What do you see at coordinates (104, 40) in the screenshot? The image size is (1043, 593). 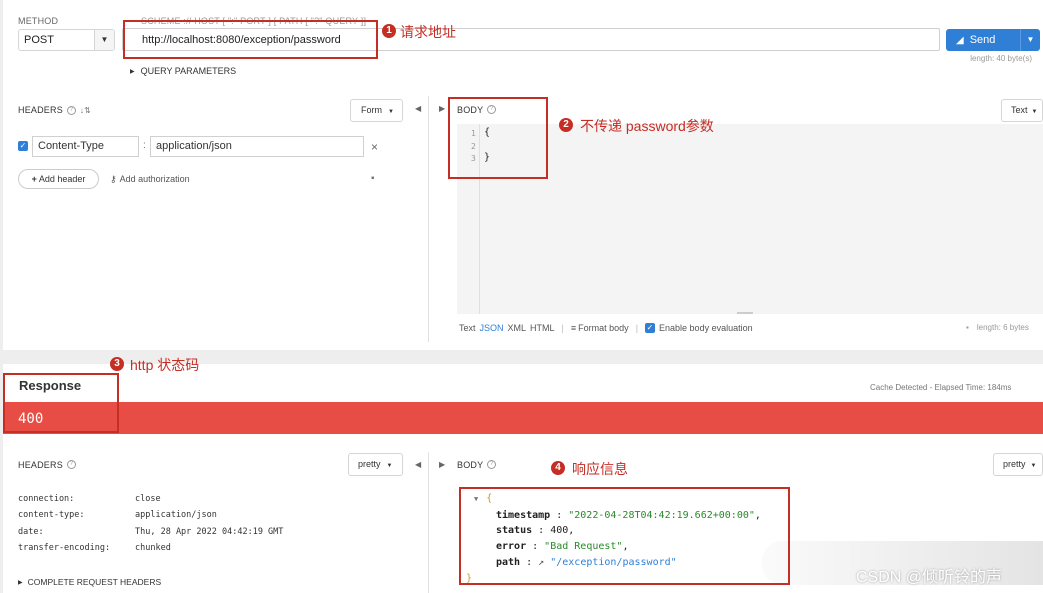 I see `chevron-down-icon: ▼` at bounding box center [104, 40].